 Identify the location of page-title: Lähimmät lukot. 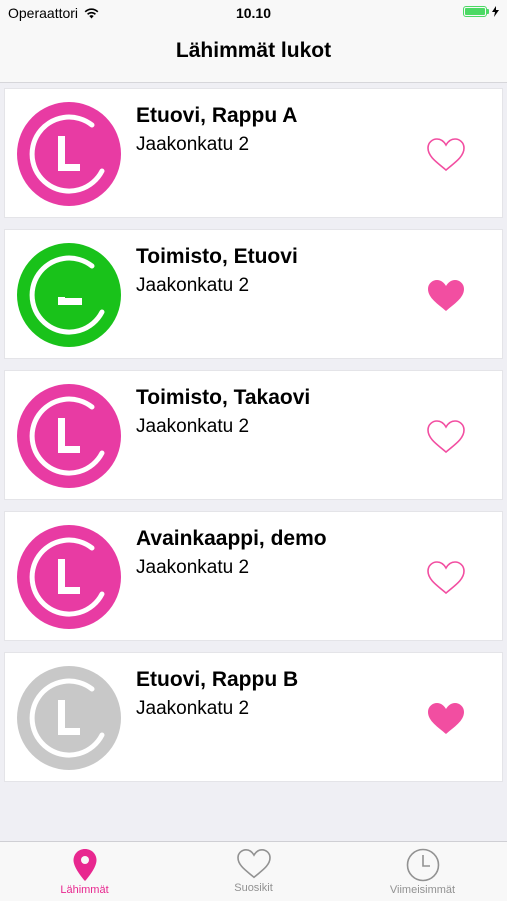
(253, 50).